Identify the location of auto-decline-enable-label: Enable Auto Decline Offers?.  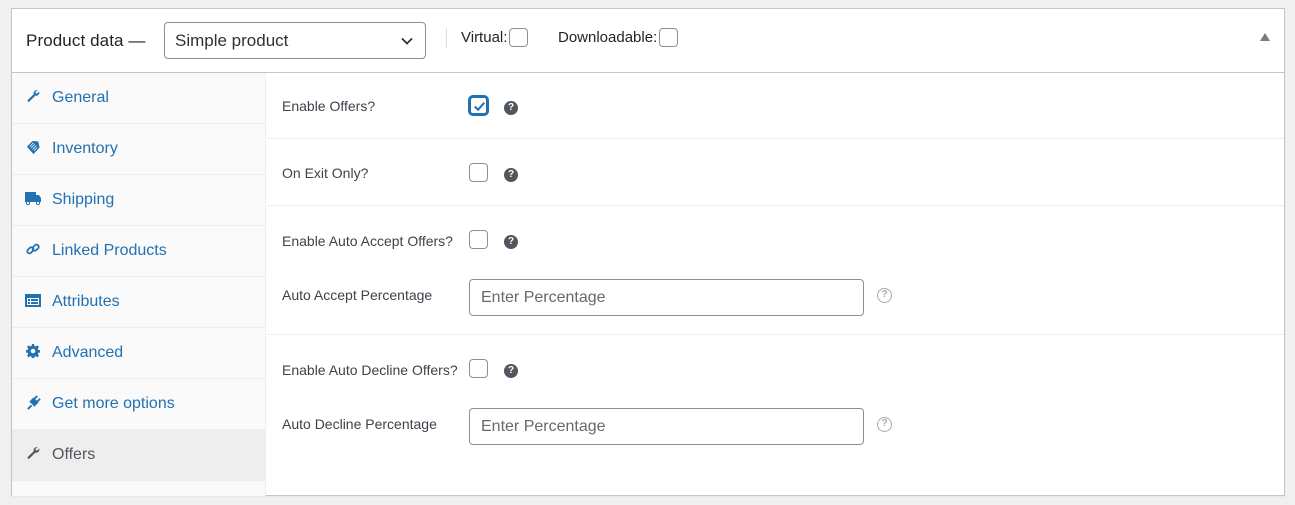
(370, 370).